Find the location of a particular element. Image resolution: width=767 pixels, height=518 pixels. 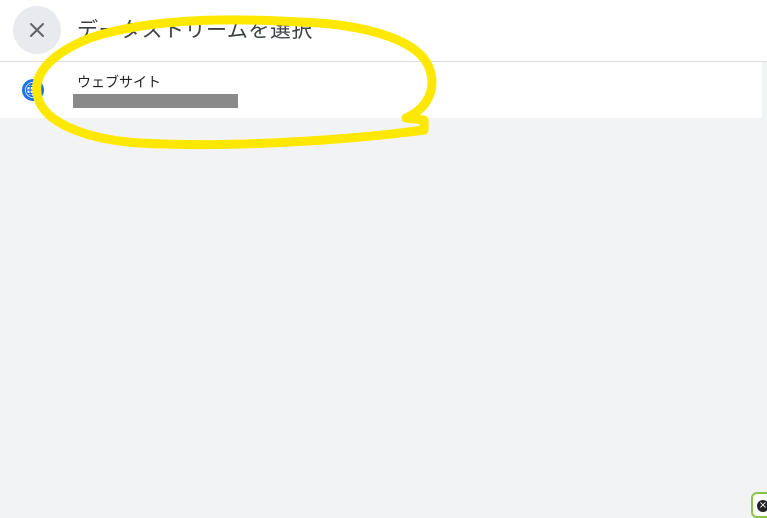

close-icon is located at coordinates (37, 30).